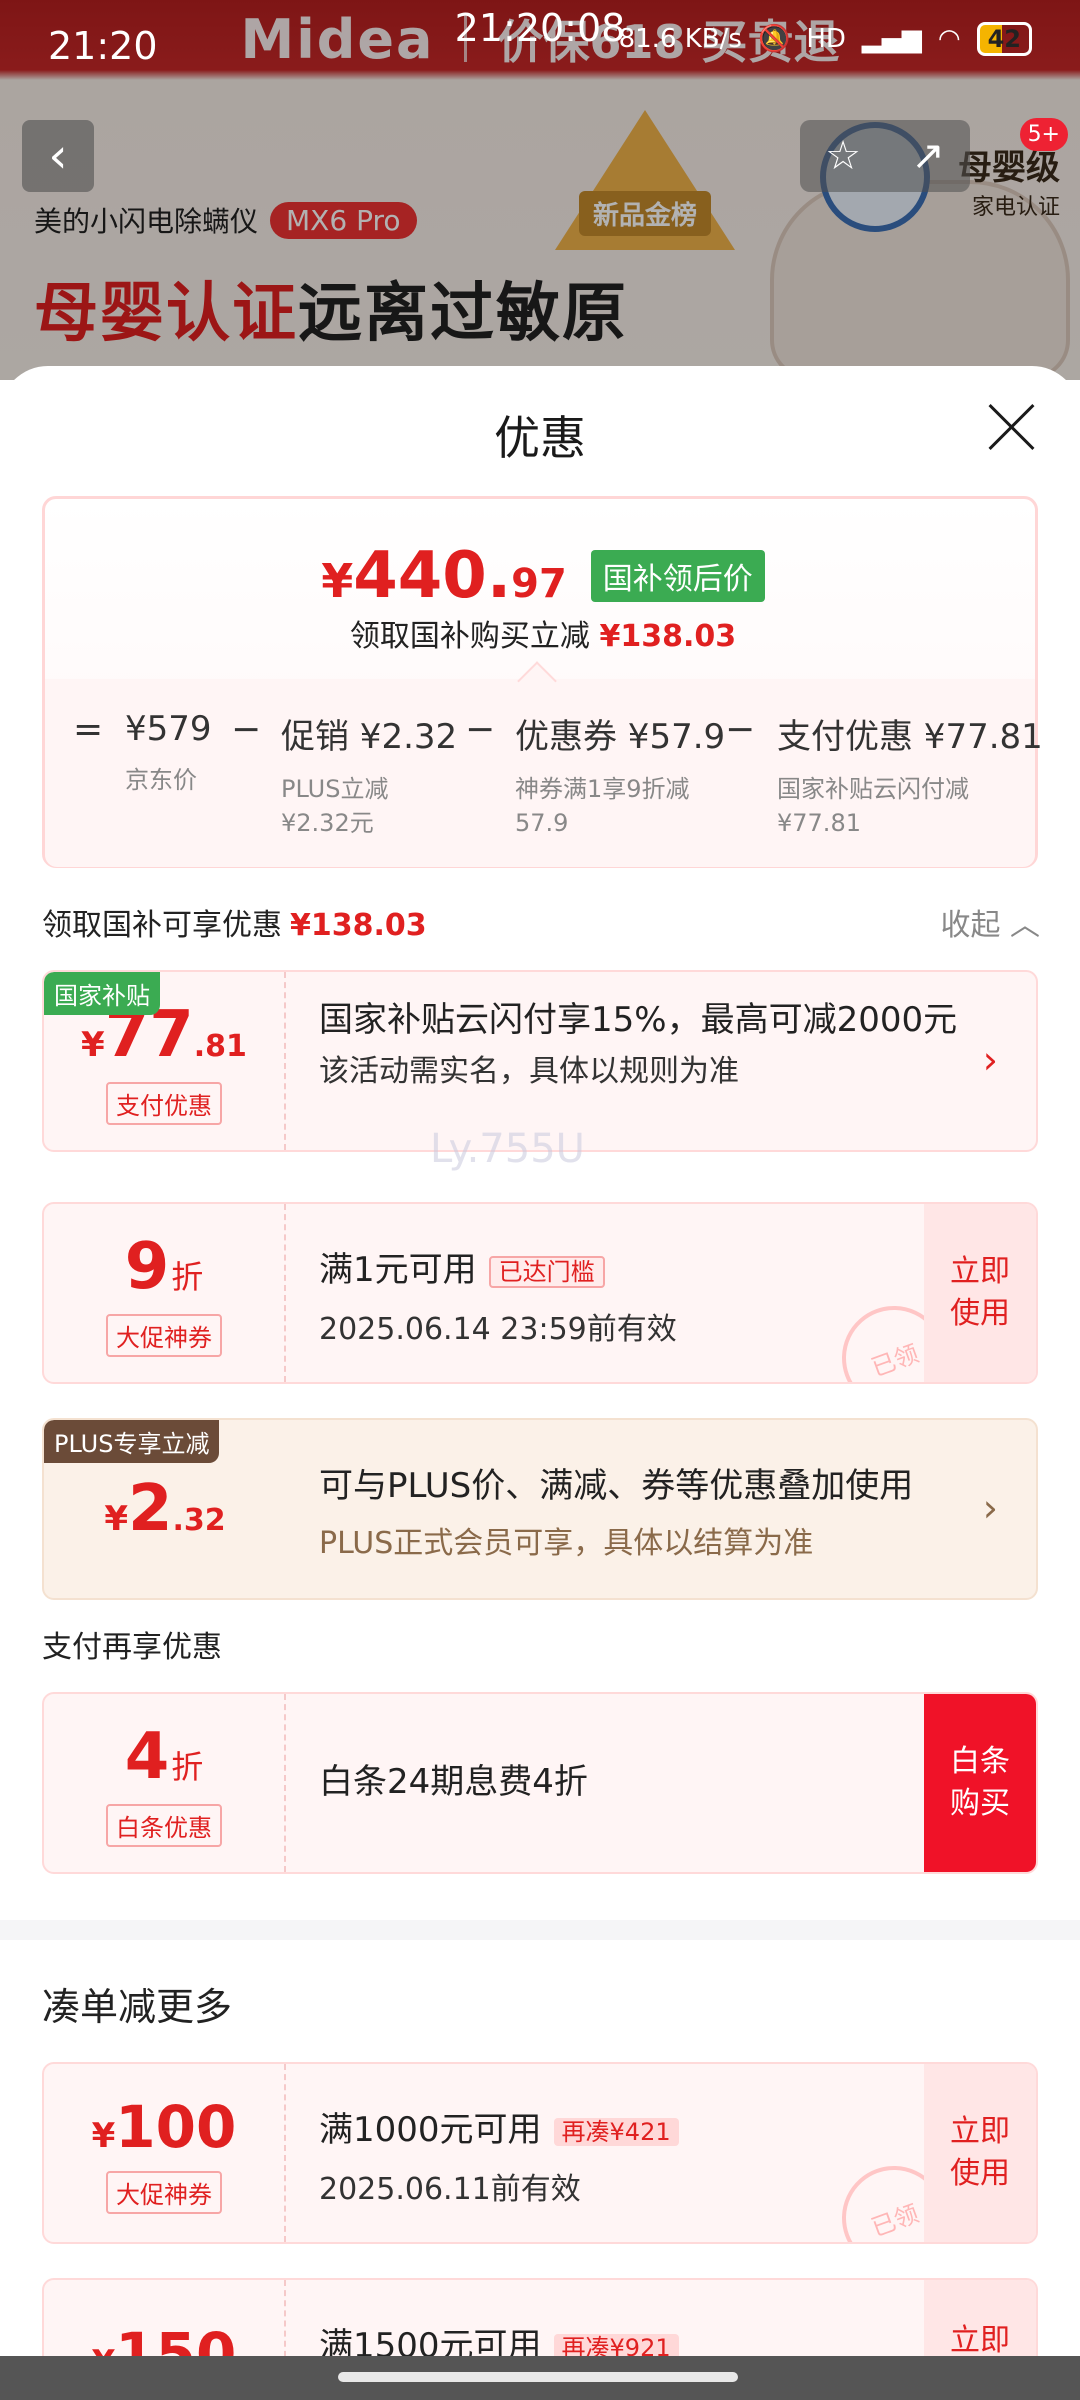 This screenshot has width=1080, height=2400. I want to click on card-amount-block: 9折 大促神券, so click(165, 1293).